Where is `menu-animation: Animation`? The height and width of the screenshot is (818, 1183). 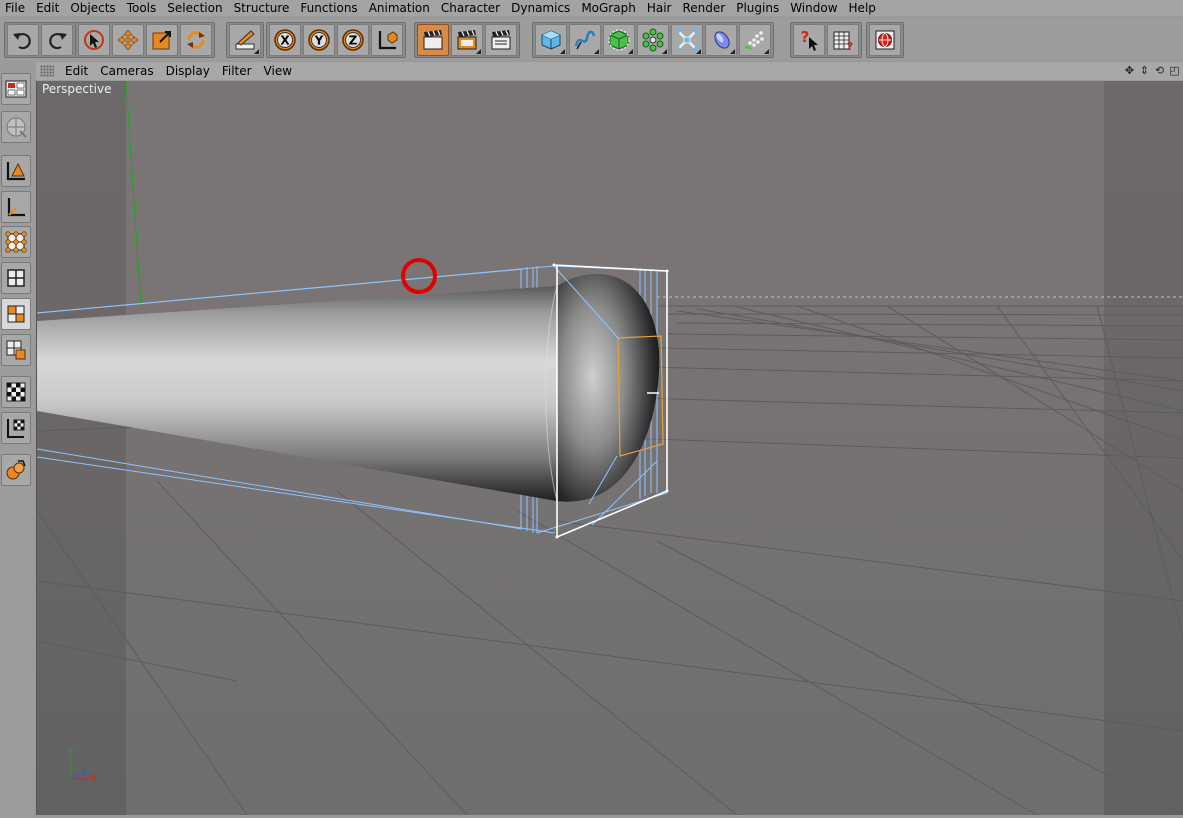 menu-animation: Animation is located at coordinates (400, 8).